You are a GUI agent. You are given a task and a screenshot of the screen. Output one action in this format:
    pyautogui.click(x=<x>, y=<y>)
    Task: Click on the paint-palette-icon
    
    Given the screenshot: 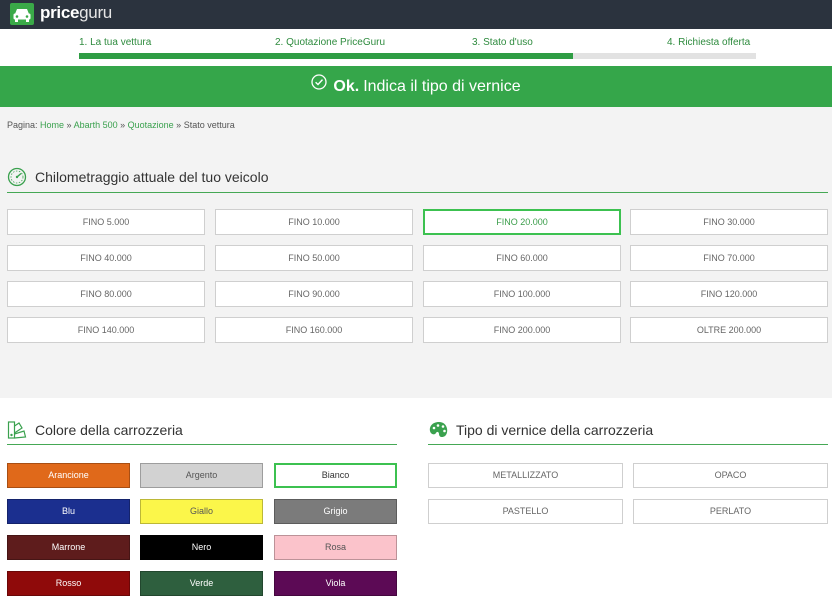 What is the action you would take?
    pyautogui.click(x=439, y=432)
    